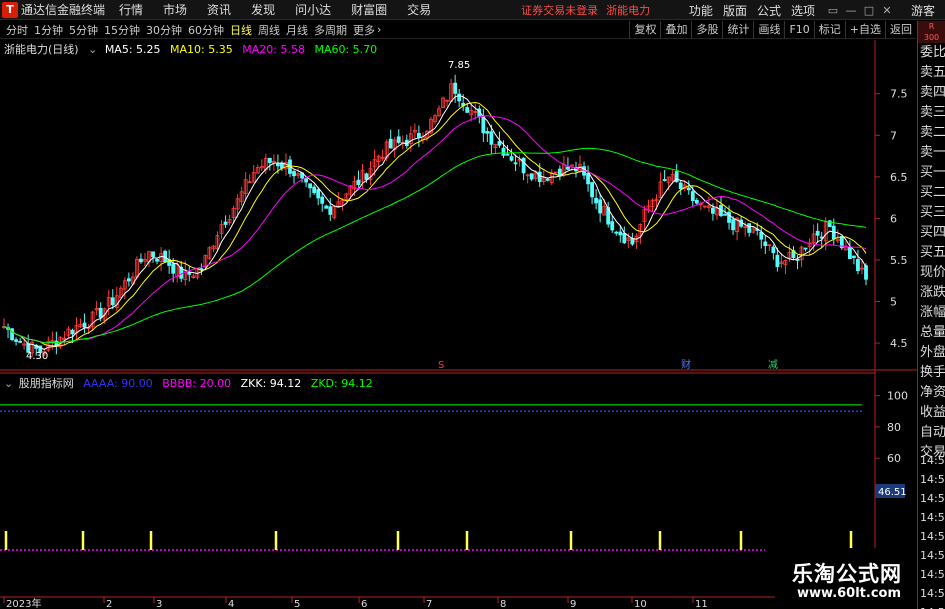 The height and width of the screenshot is (609, 945). Describe the element at coordinates (8, 383) in the screenshot. I see `indicator-menu-icon: ⌄` at that location.